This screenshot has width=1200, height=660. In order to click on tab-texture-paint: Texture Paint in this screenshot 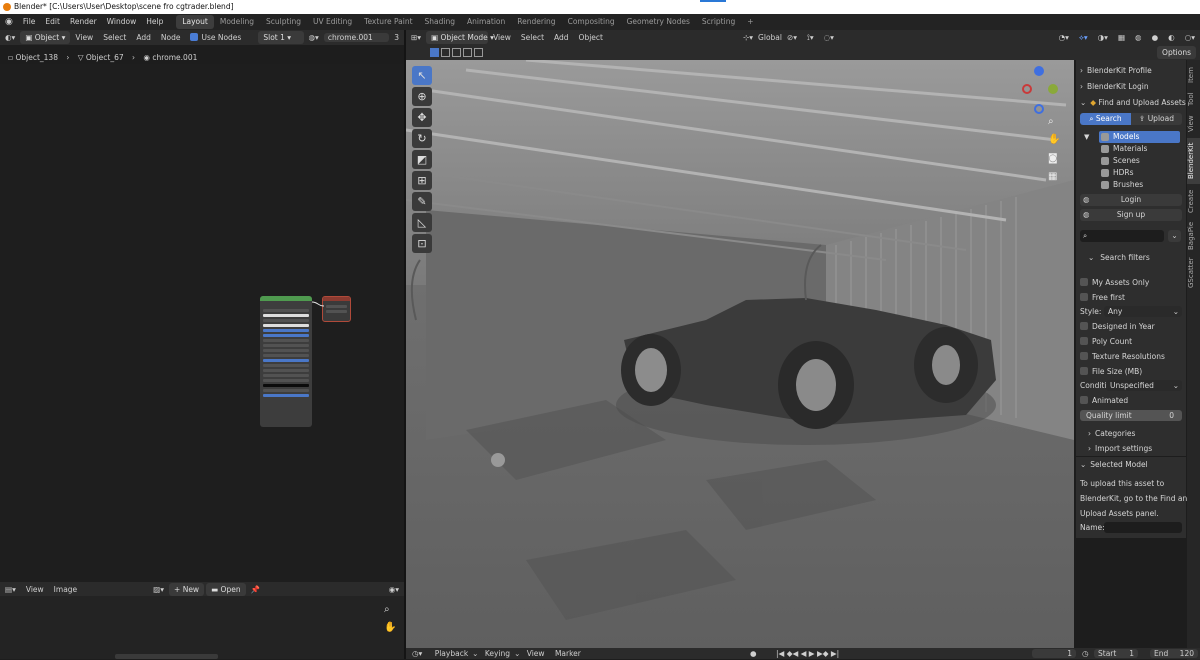, I will do `click(388, 22)`.